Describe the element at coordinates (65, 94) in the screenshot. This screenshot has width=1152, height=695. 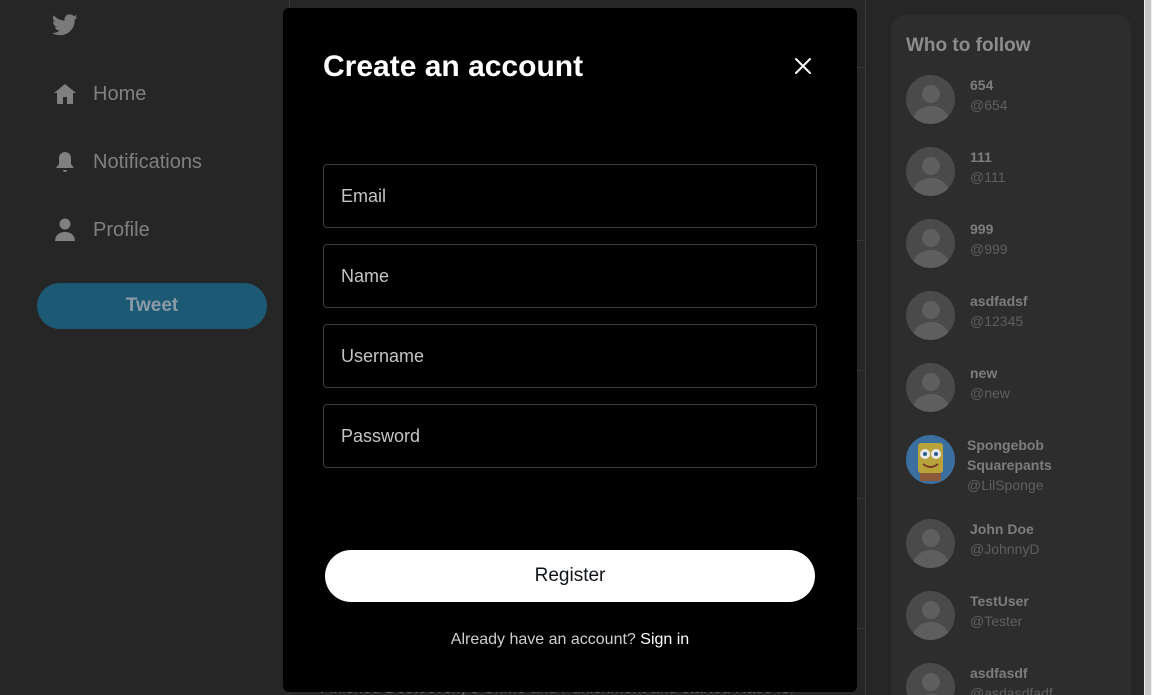
I see `home-icon` at that location.